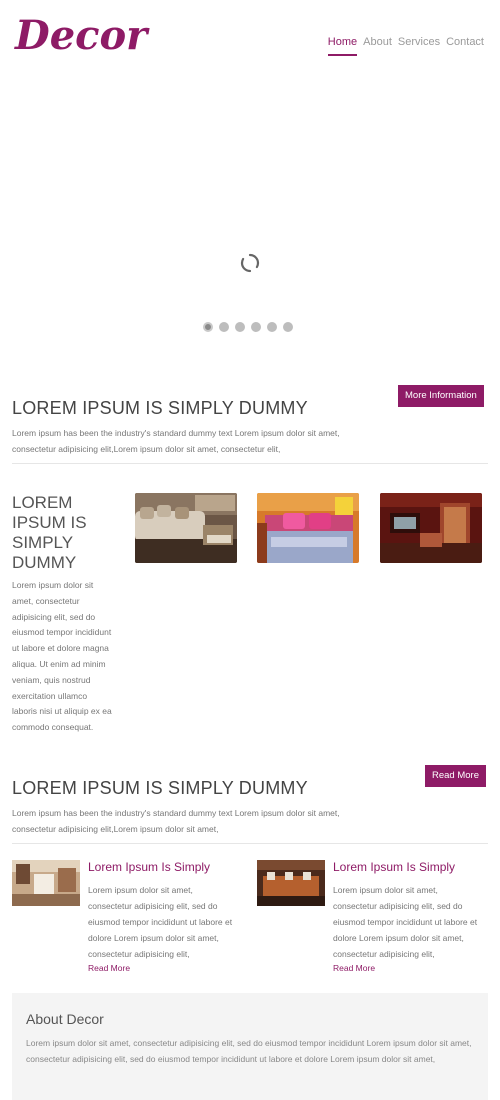 Image resolution: width=500 pixels, height=1100 pixels. I want to click on nav-item-services: Services, so click(419, 46).